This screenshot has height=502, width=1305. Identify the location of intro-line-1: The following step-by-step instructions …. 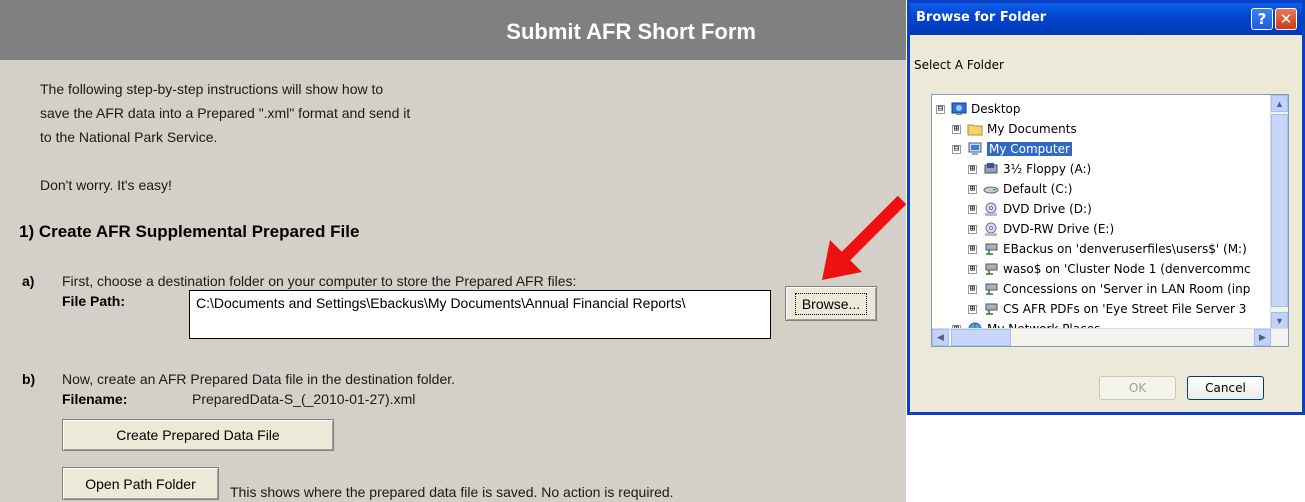
(212, 89).